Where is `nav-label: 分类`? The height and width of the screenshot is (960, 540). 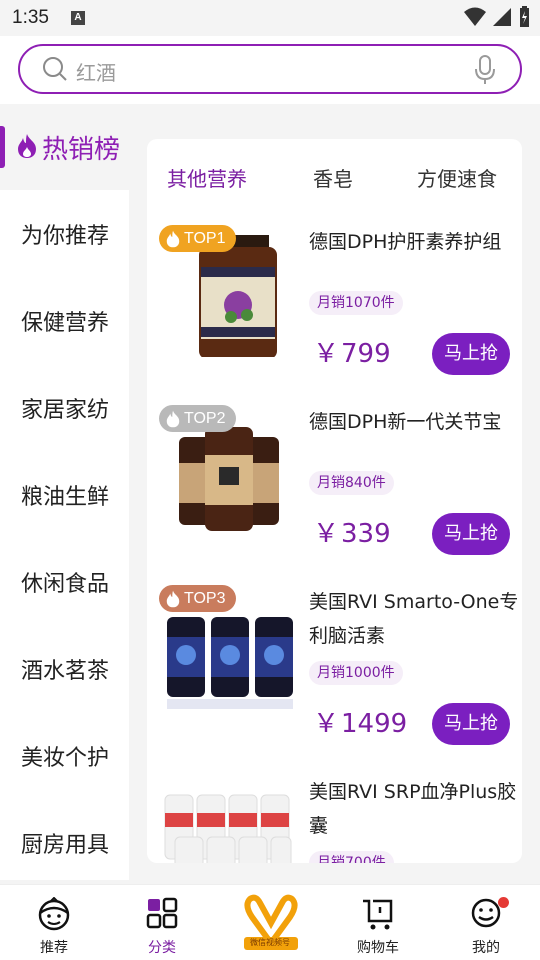
nav-label: 分类 is located at coordinates (162, 948).